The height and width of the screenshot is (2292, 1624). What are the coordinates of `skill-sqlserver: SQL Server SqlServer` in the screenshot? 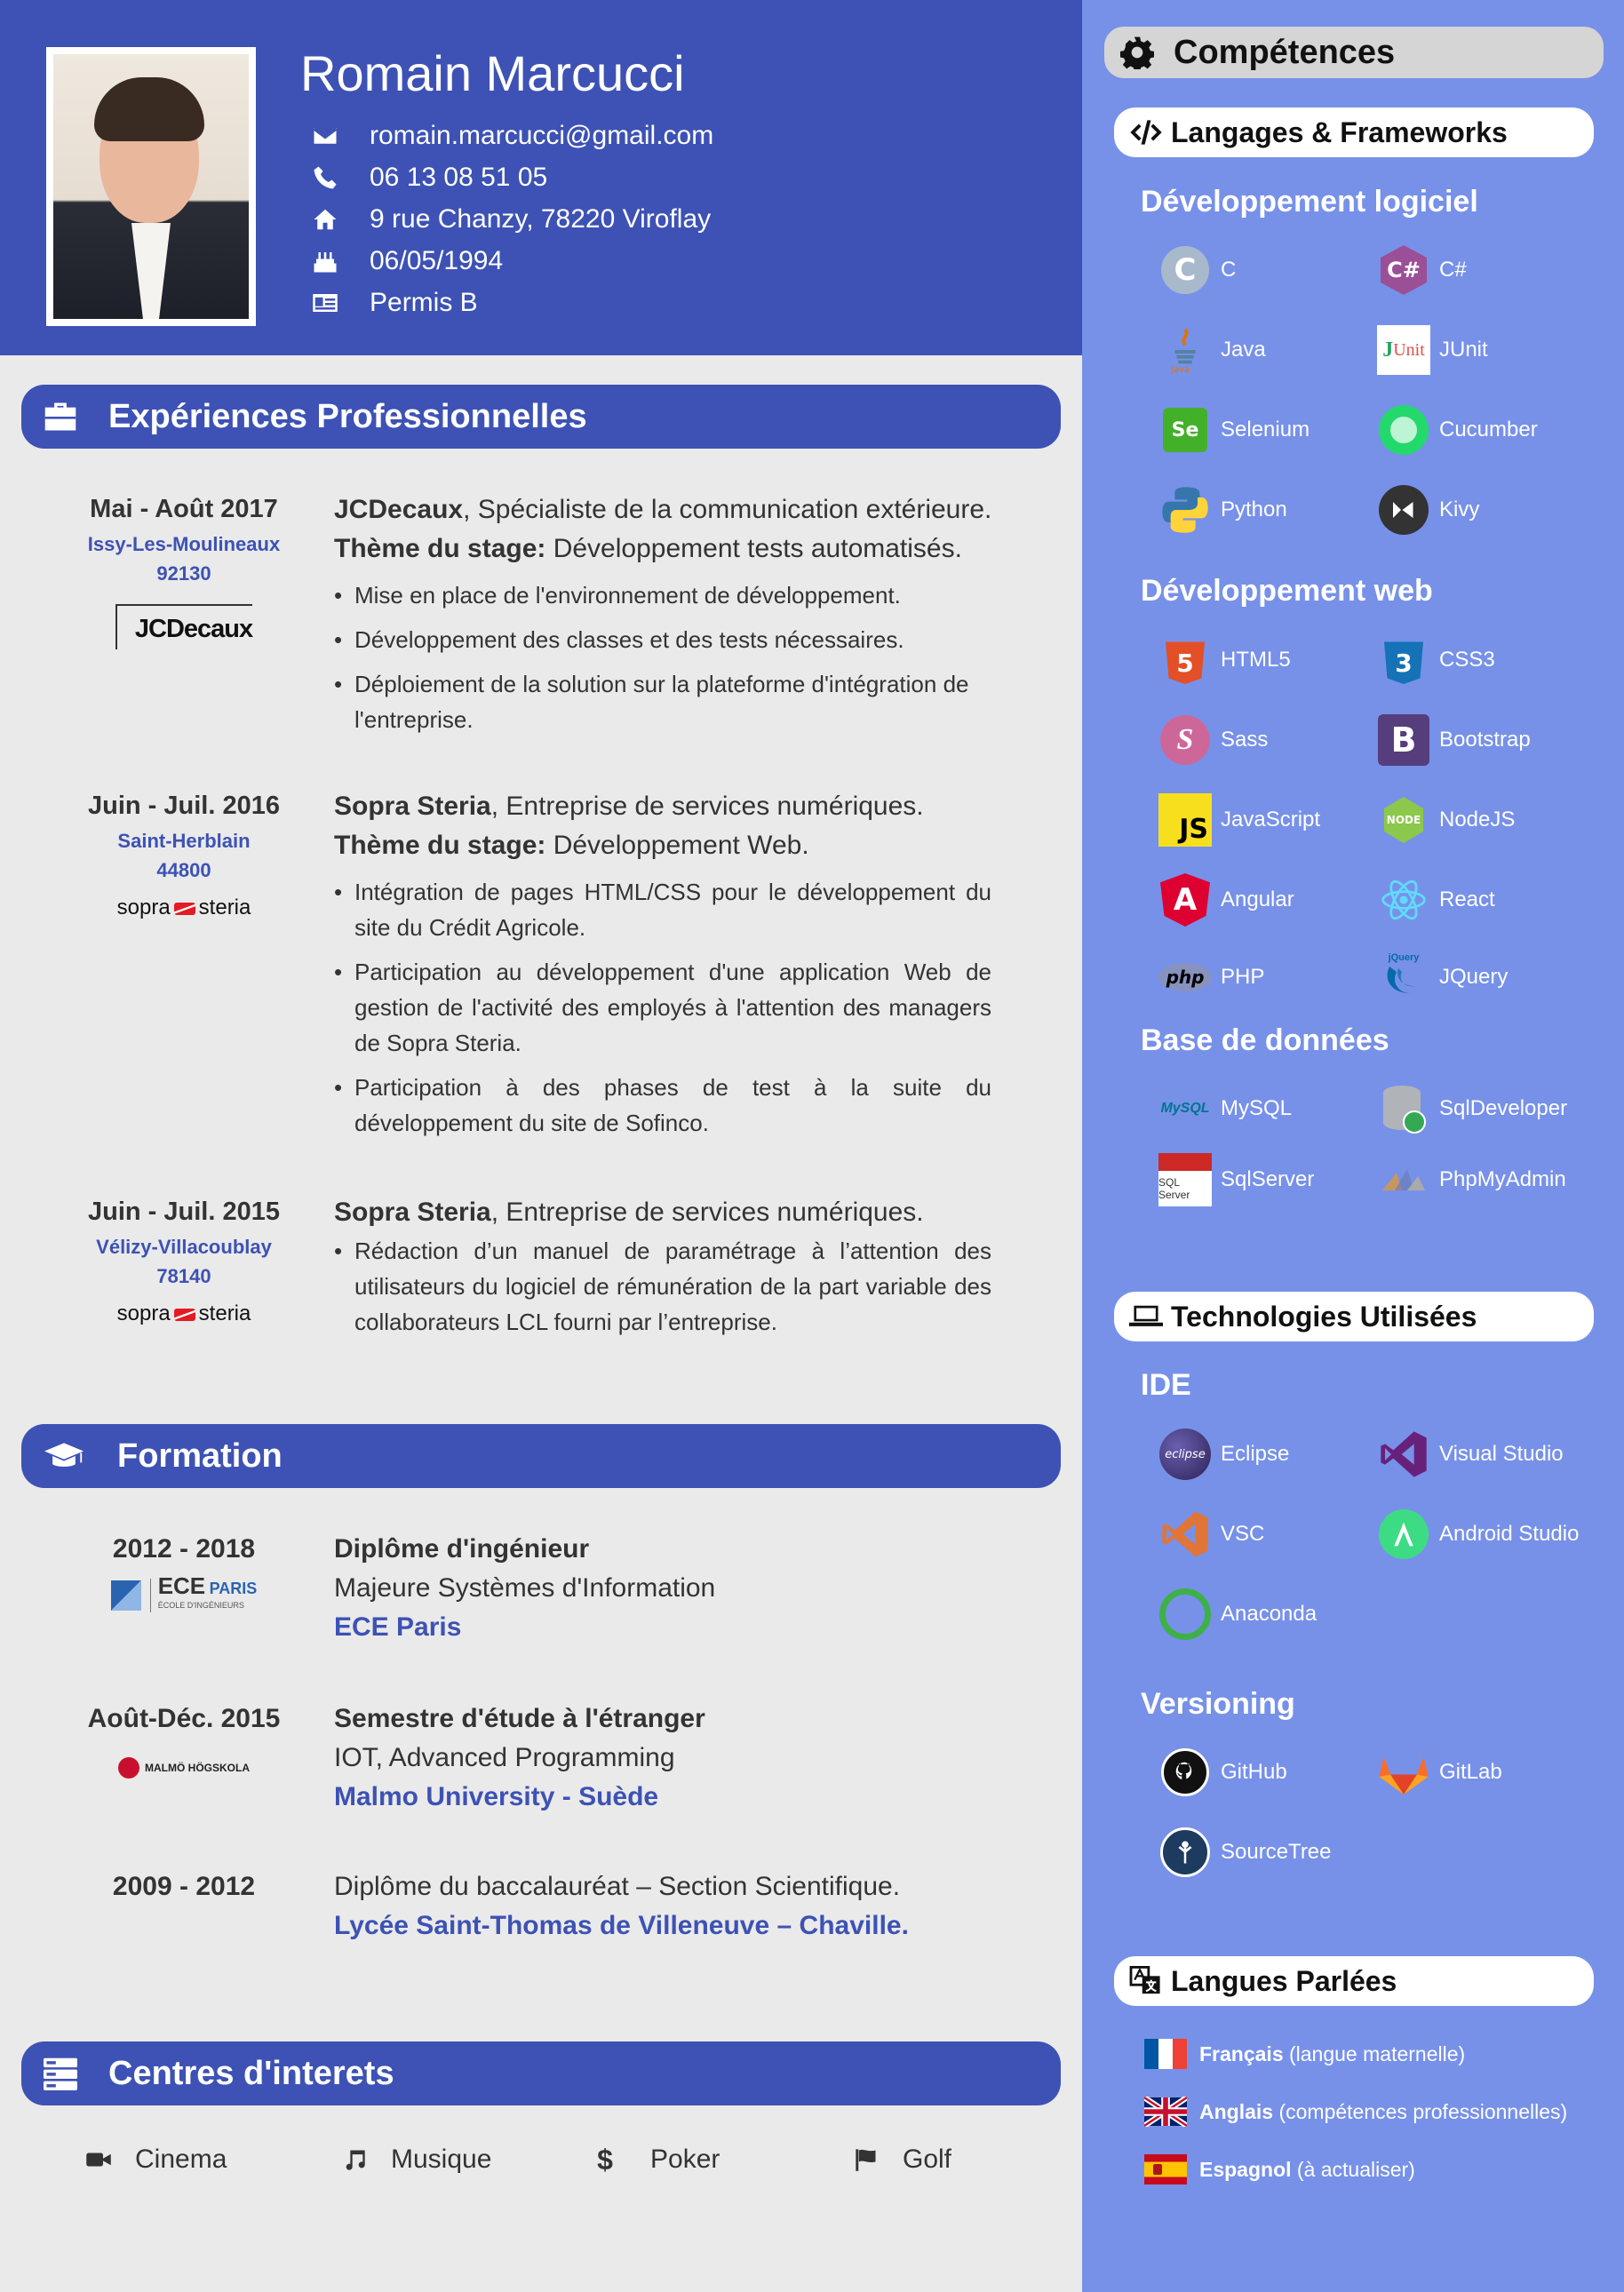 It's located at (1236, 1179).